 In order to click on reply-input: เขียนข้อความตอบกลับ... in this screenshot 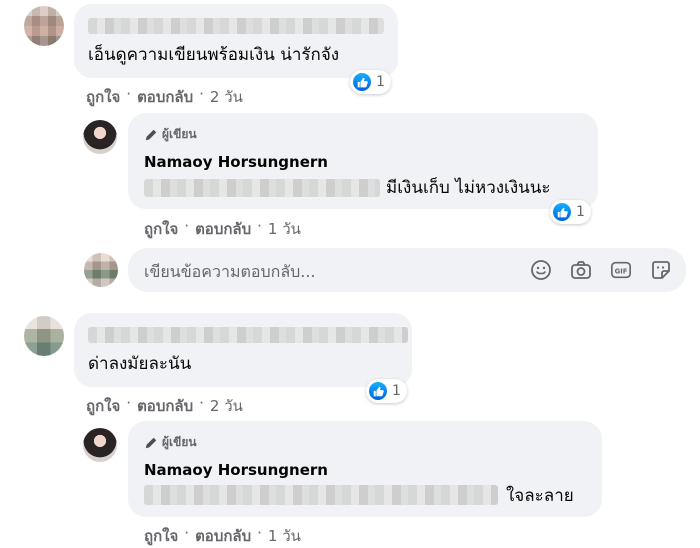, I will do `click(230, 272)`.